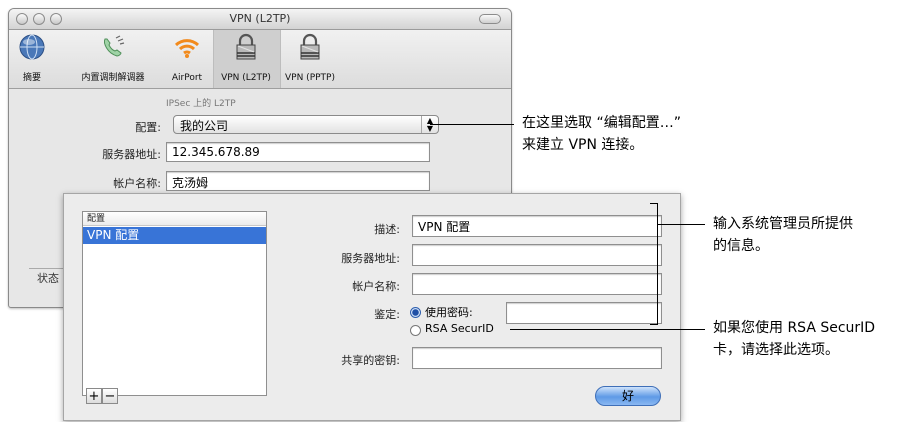 This screenshot has height=422, width=919. Describe the element at coordinates (537, 358) in the screenshot. I see `shared-secret-field` at that location.